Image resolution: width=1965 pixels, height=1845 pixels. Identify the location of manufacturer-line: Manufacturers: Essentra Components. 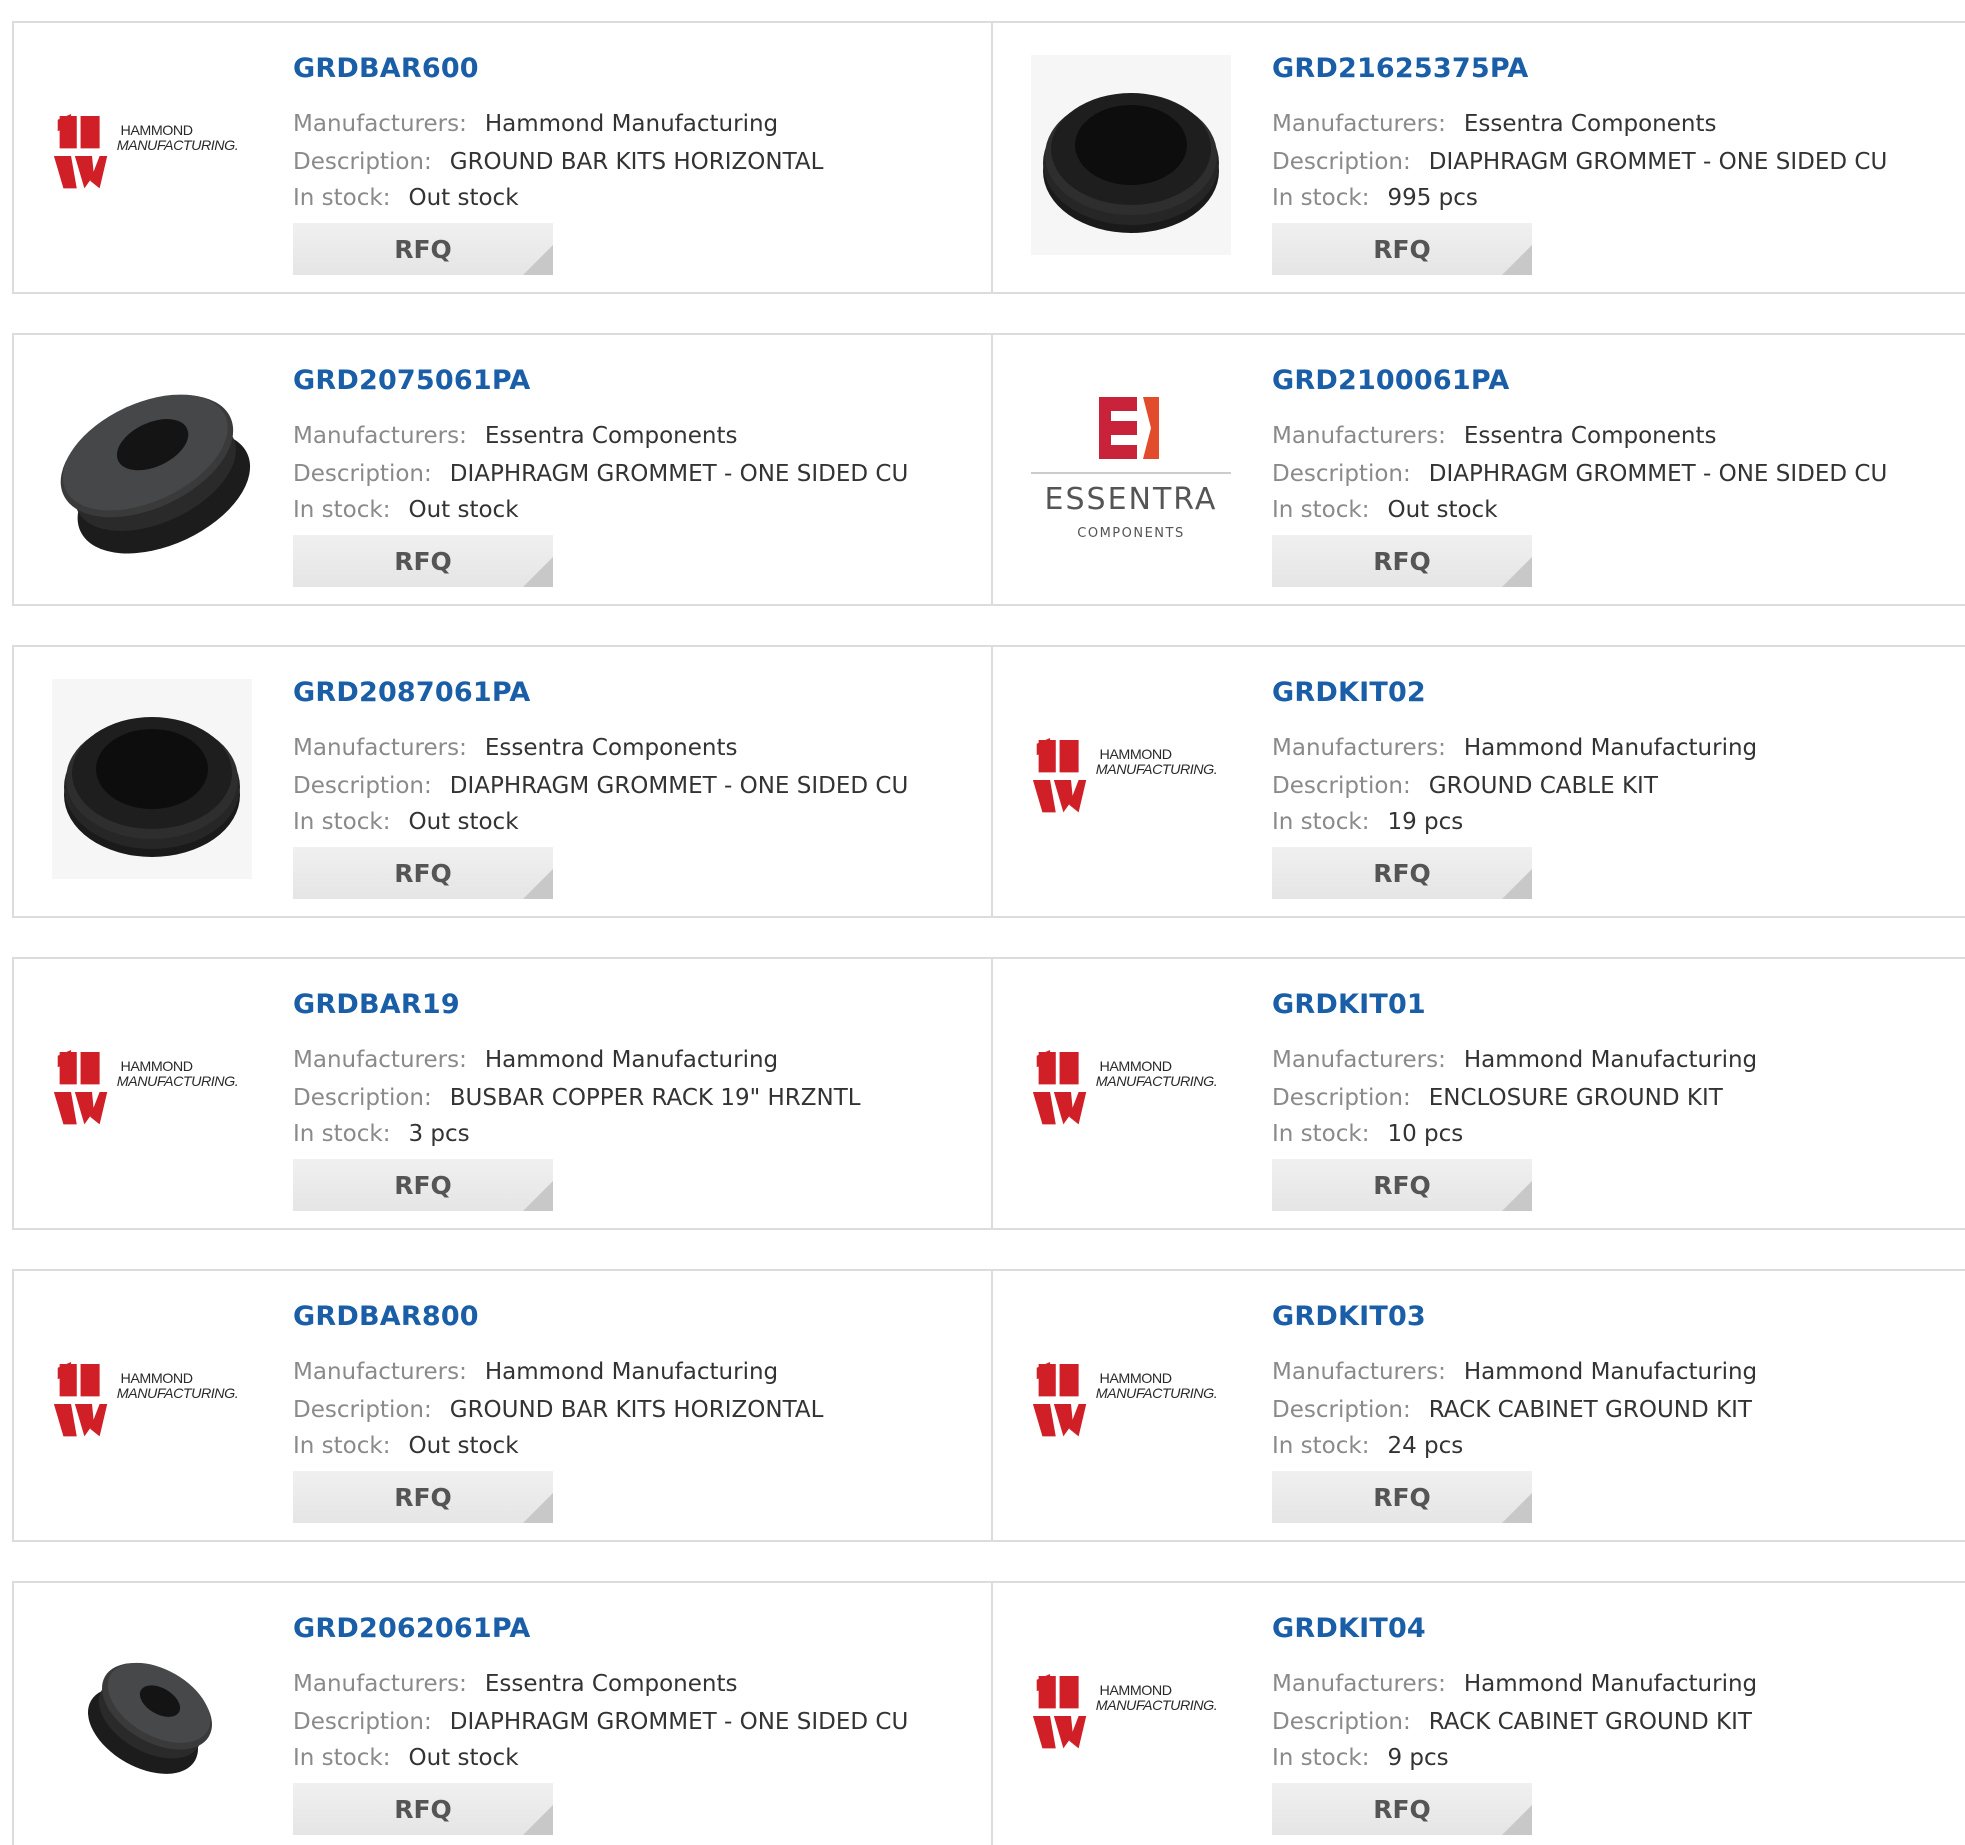
(1494, 124).